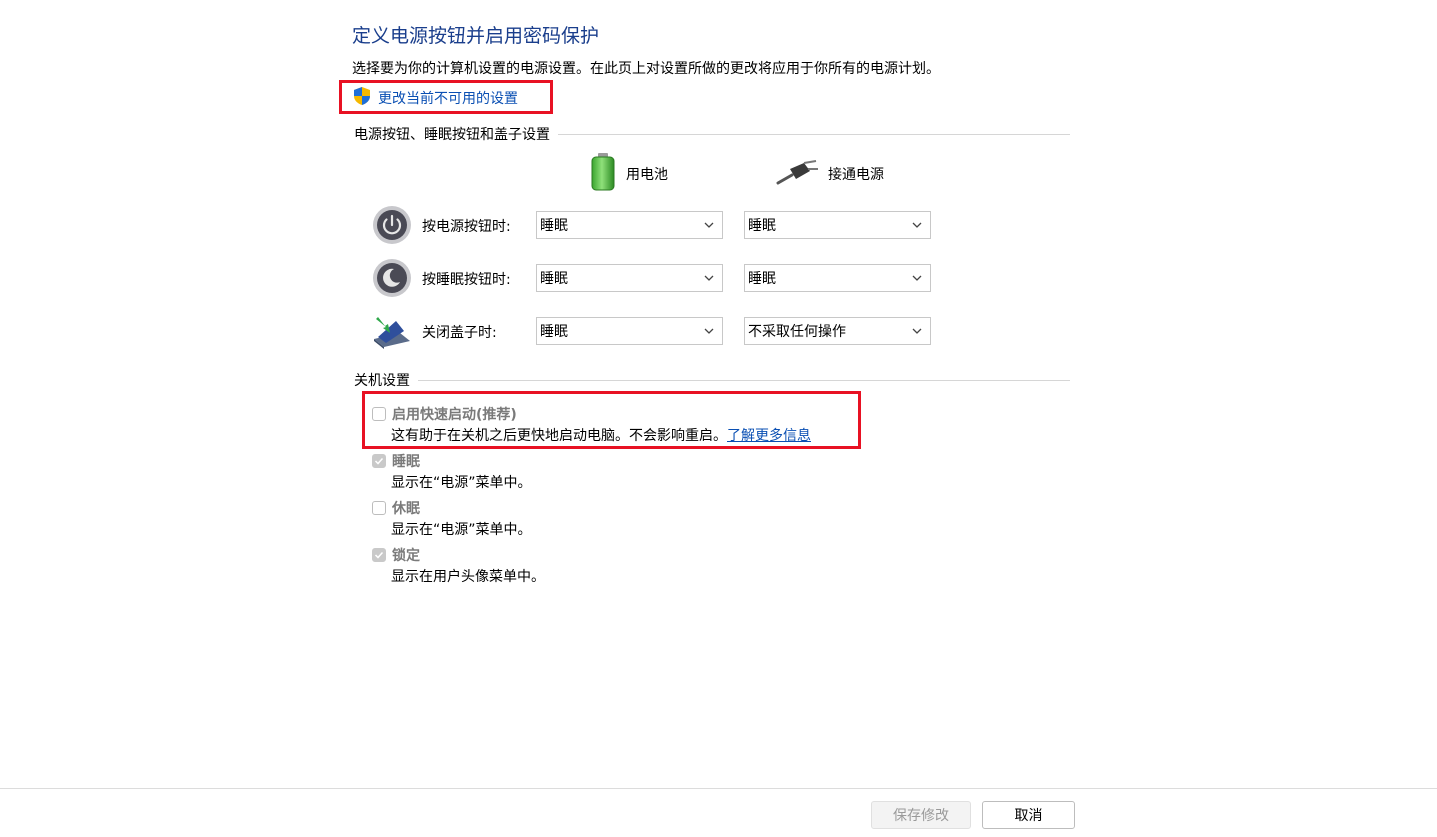 Image resolution: width=1437 pixels, height=837 pixels. What do you see at coordinates (629, 331) in the screenshot?
I see `lid-battery-select: 睡眠` at bounding box center [629, 331].